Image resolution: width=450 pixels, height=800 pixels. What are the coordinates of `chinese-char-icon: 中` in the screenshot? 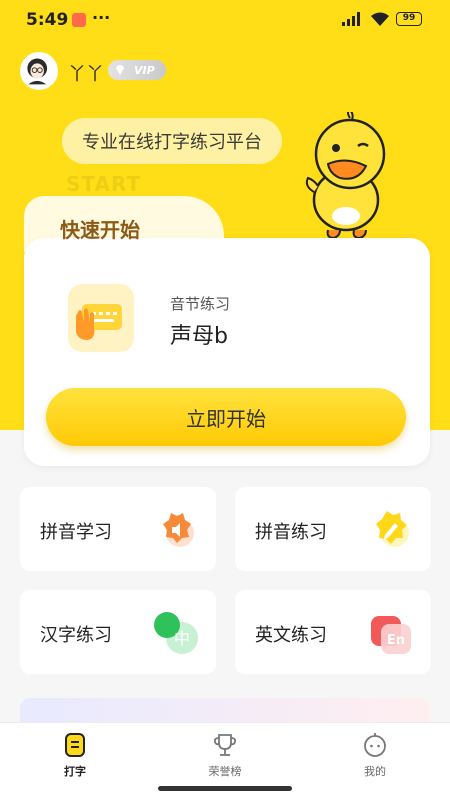 It's located at (176, 633).